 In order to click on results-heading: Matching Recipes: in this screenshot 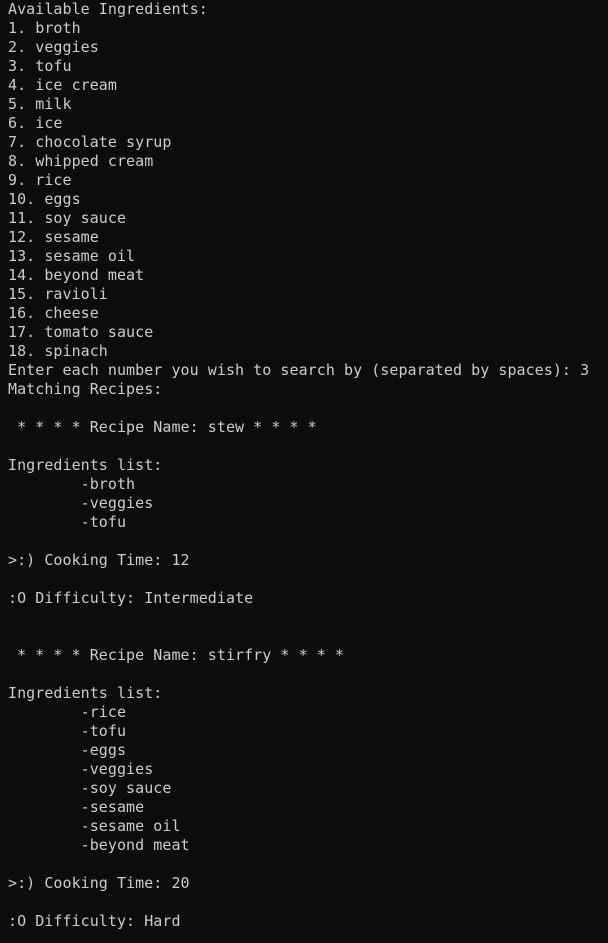, I will do `click(85, 389)`.